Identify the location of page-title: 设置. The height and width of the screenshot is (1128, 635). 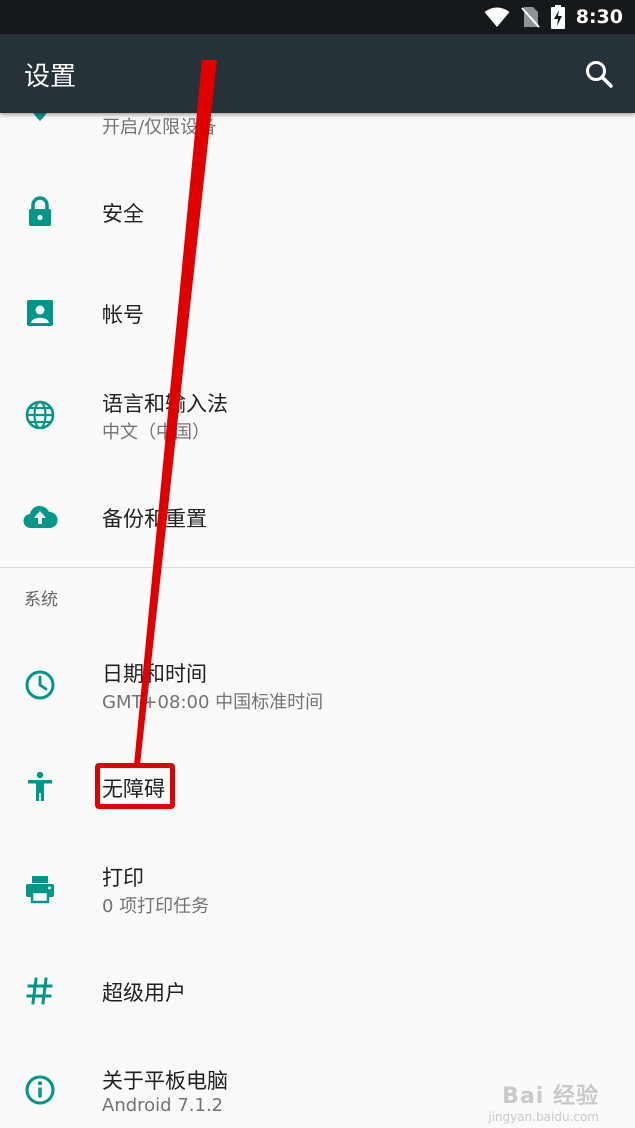
(50, 77).